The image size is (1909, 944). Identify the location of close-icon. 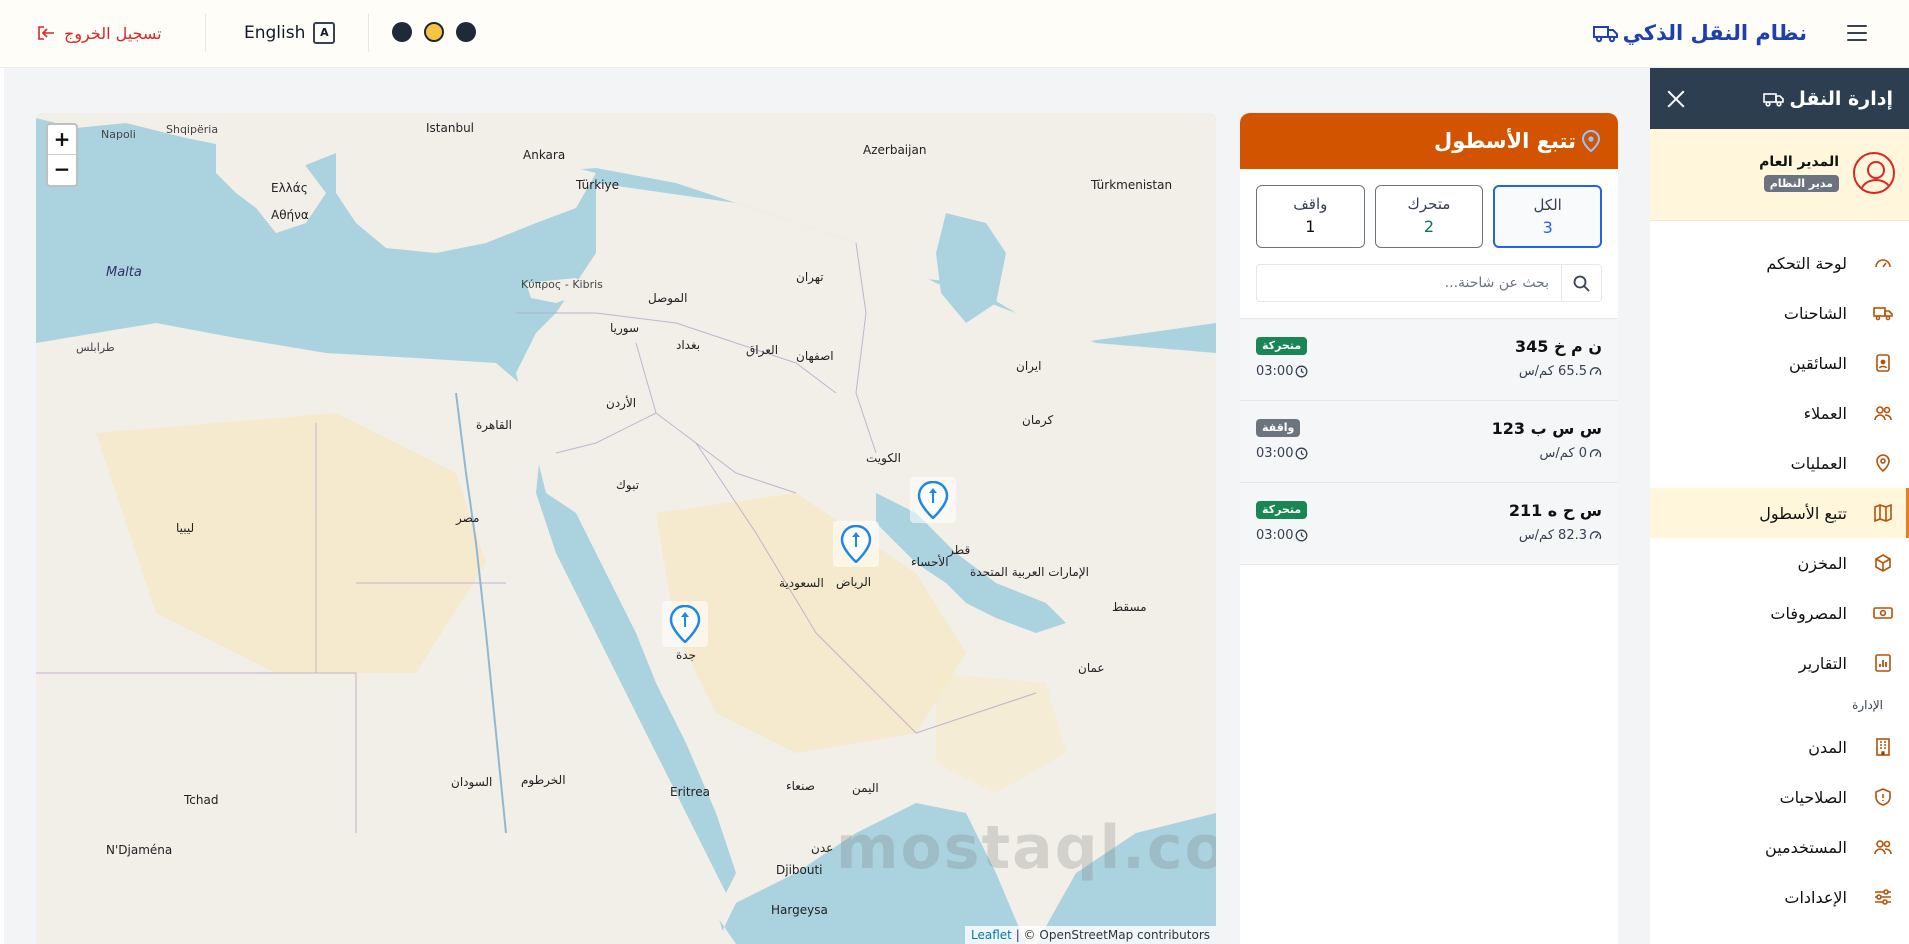
(1676, 99).